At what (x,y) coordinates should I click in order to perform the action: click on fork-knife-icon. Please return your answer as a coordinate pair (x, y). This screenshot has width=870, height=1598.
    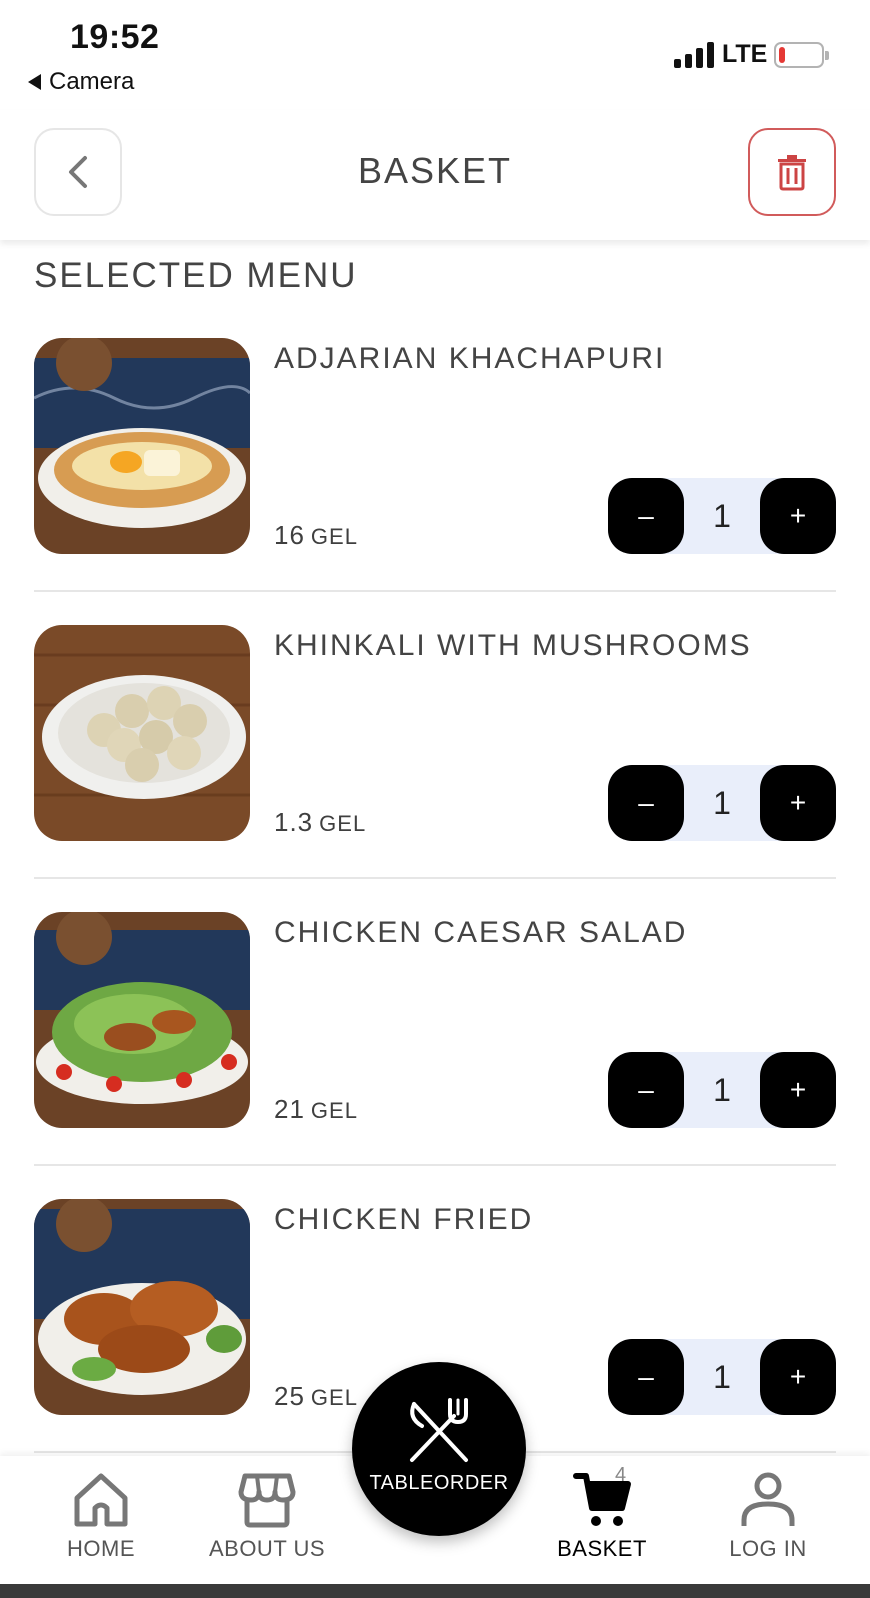
    Looking at the image, I should click on (439, 1430).